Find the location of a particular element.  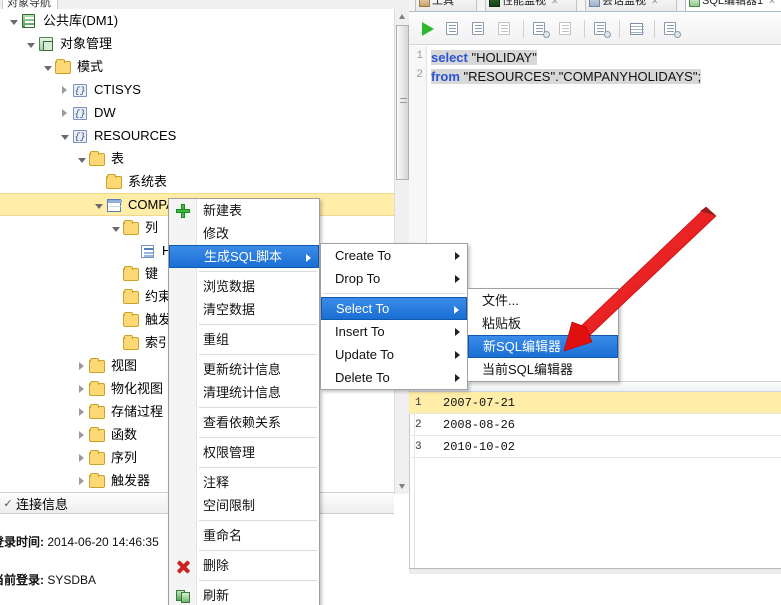

menu-item-drop-to: Drop To is located at coordinates (394, 278).